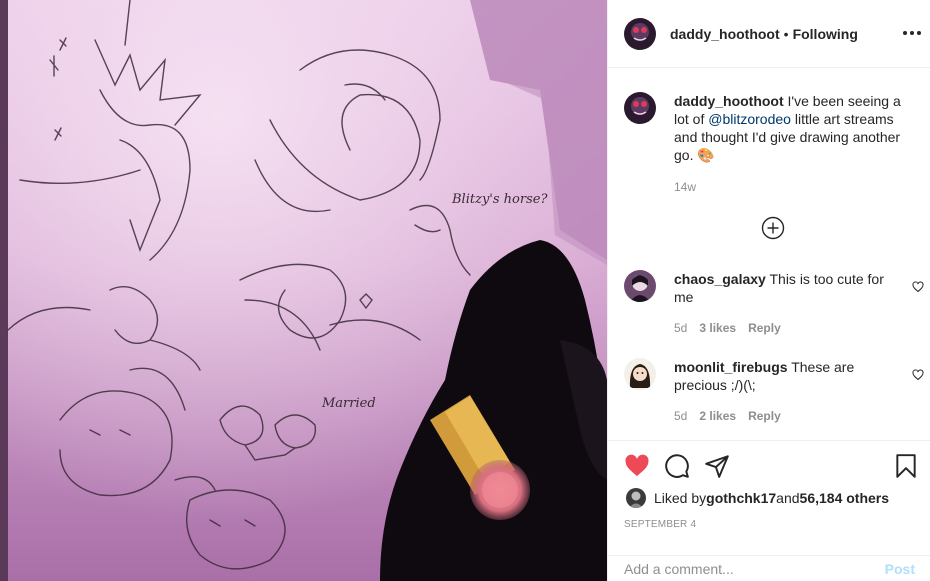  Describe the element at coordinates (773, 228) in the screenshot. I see `plus-circle-icon` at that location.